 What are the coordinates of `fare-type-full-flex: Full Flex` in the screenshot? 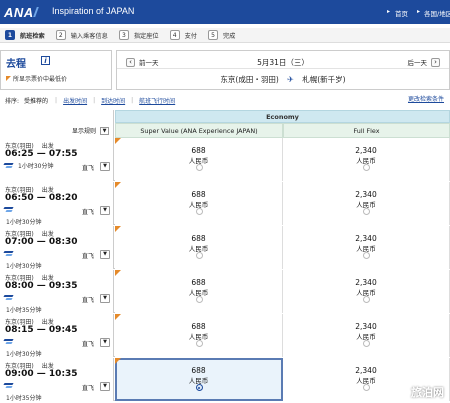 It's located at (366, 130).